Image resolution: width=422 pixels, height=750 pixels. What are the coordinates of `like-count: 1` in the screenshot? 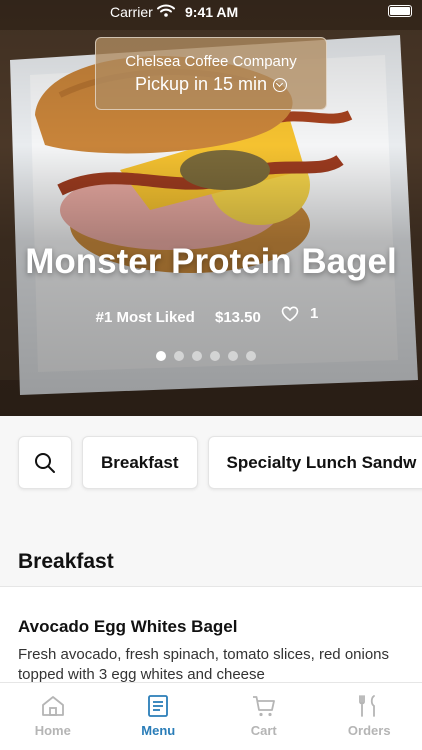 It's located at (314, 313).